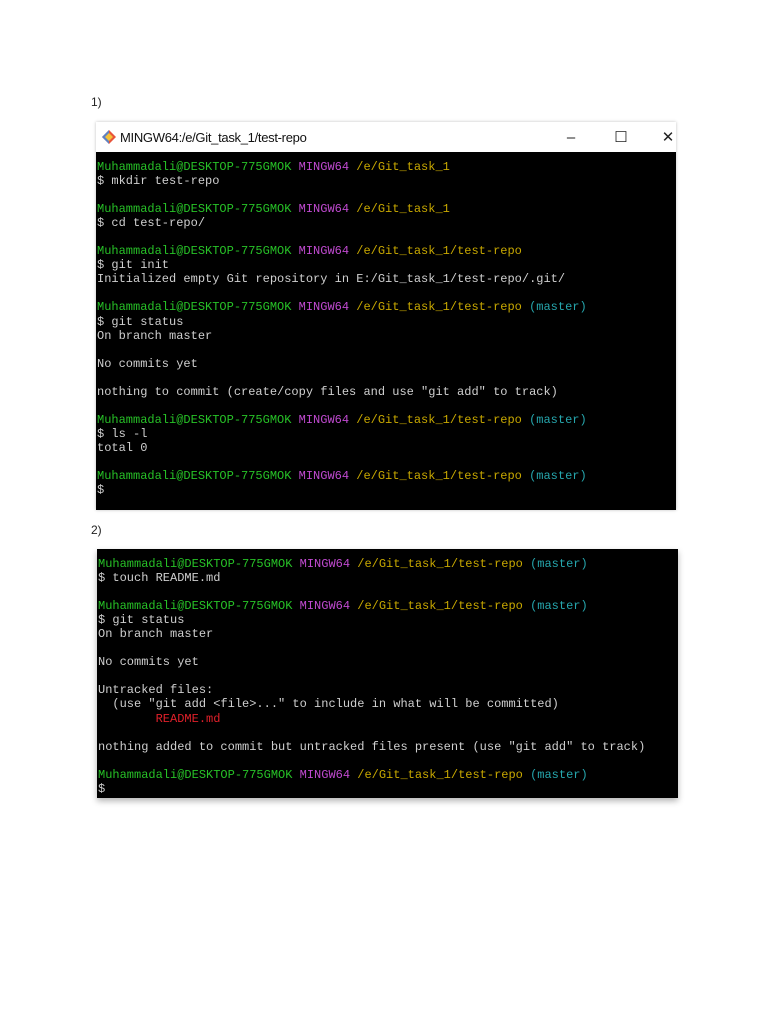 The height and width of the screenshot is (1024, 768). I want to click on section-1-label: 1), so click(96, 102).